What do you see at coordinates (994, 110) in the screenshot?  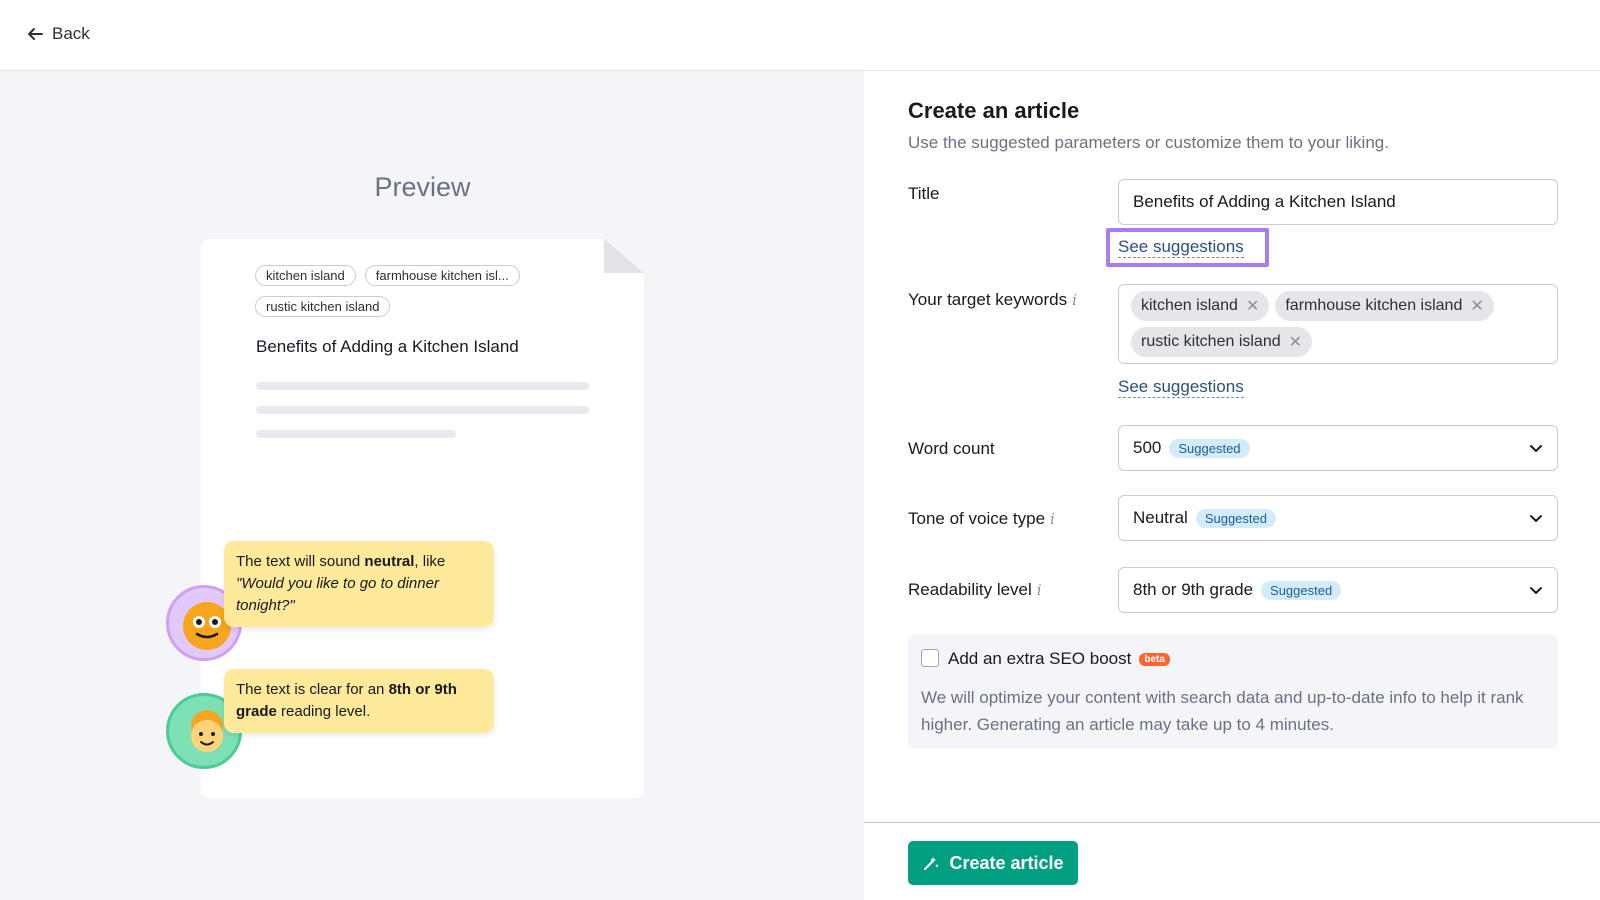 I see `form-heading: Create an article` at bounding box center [994, 110].